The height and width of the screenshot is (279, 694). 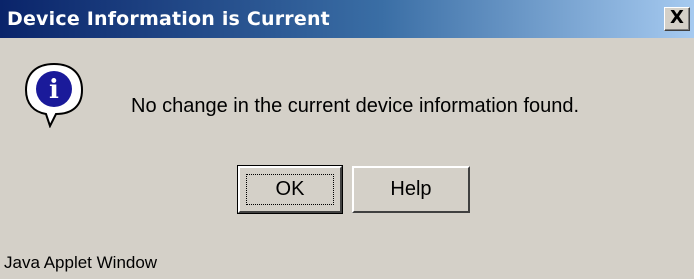 What do you see at coordinates (168, 19) in the screenshot?
I see `window-title: Device Information is Current` at bounding box center [168, 19].